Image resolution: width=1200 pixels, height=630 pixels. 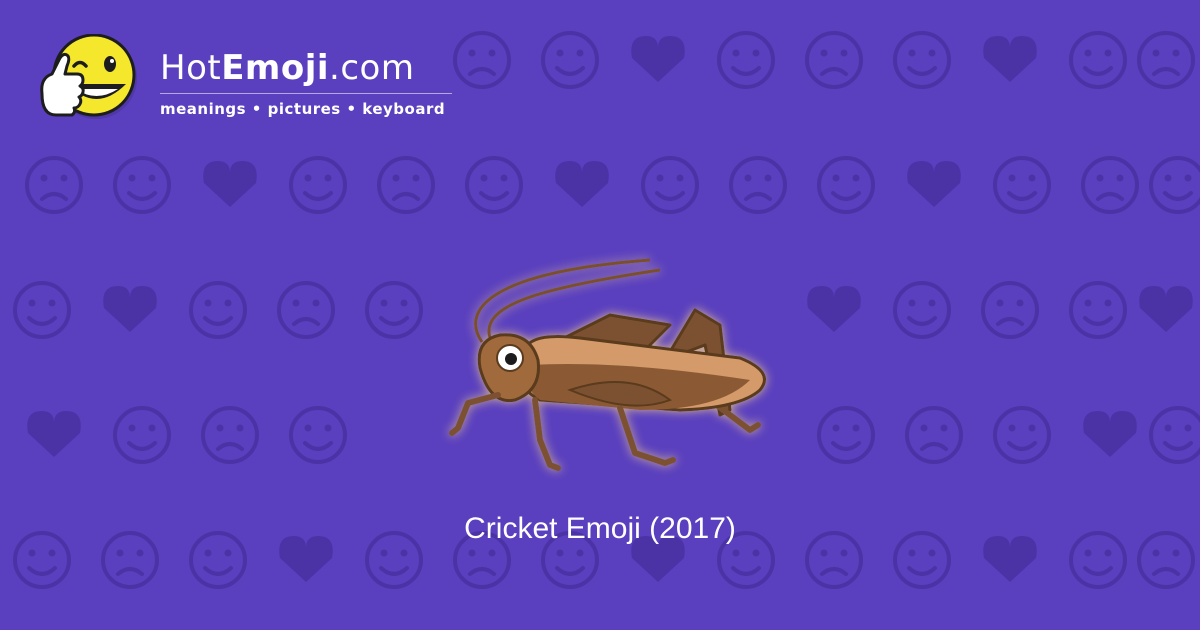 I want to click on site-name: HotEmoji.com, so click(x=306, y=68).